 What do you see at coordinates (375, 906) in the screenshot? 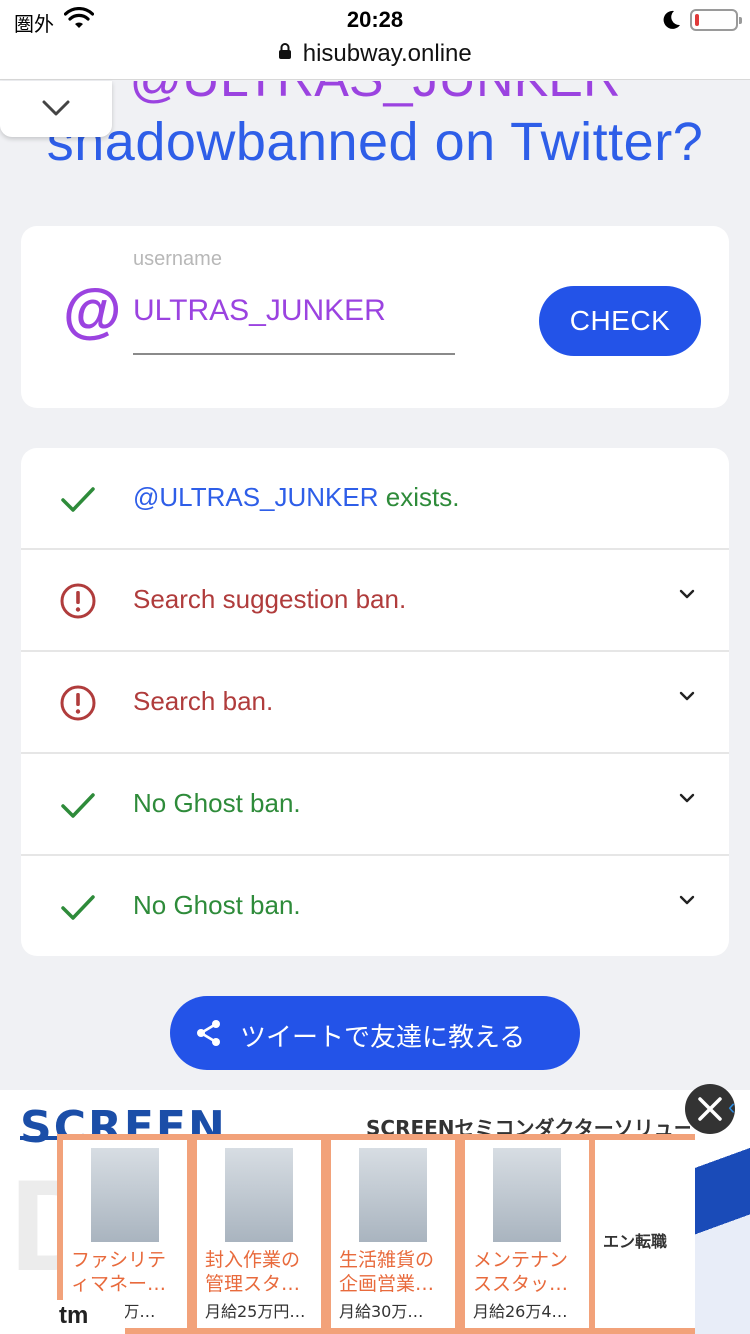
I see `result-row-ghost-ban-2: No Ghost ban.` at bounding box center [375, 906].